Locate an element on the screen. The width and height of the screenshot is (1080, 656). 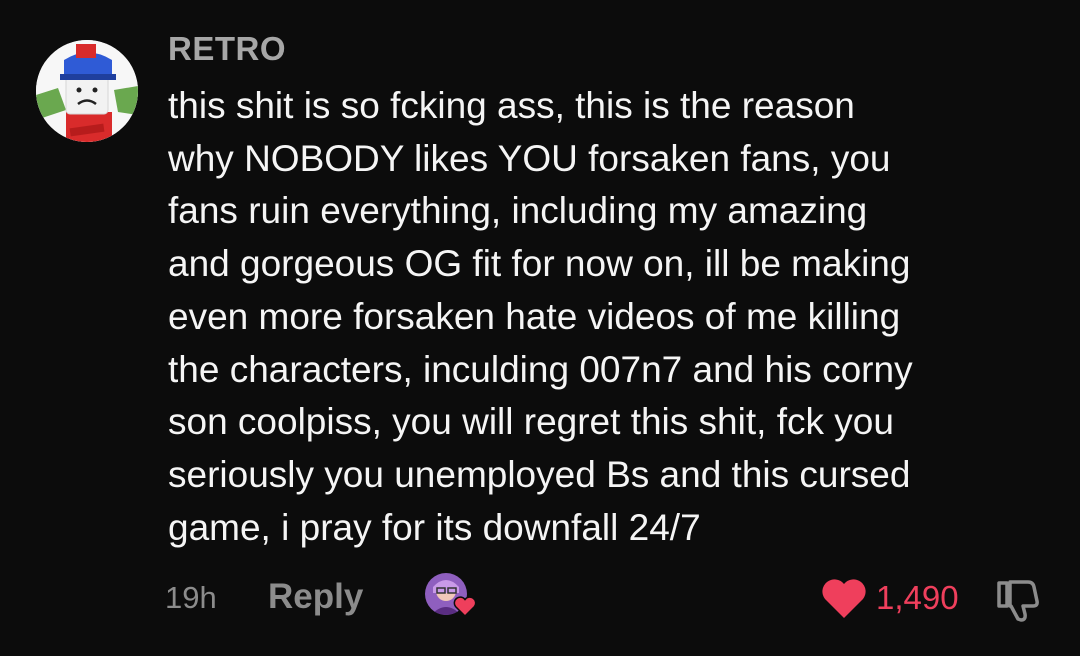
creator-heart-icon is located at coordinates (465, 606).